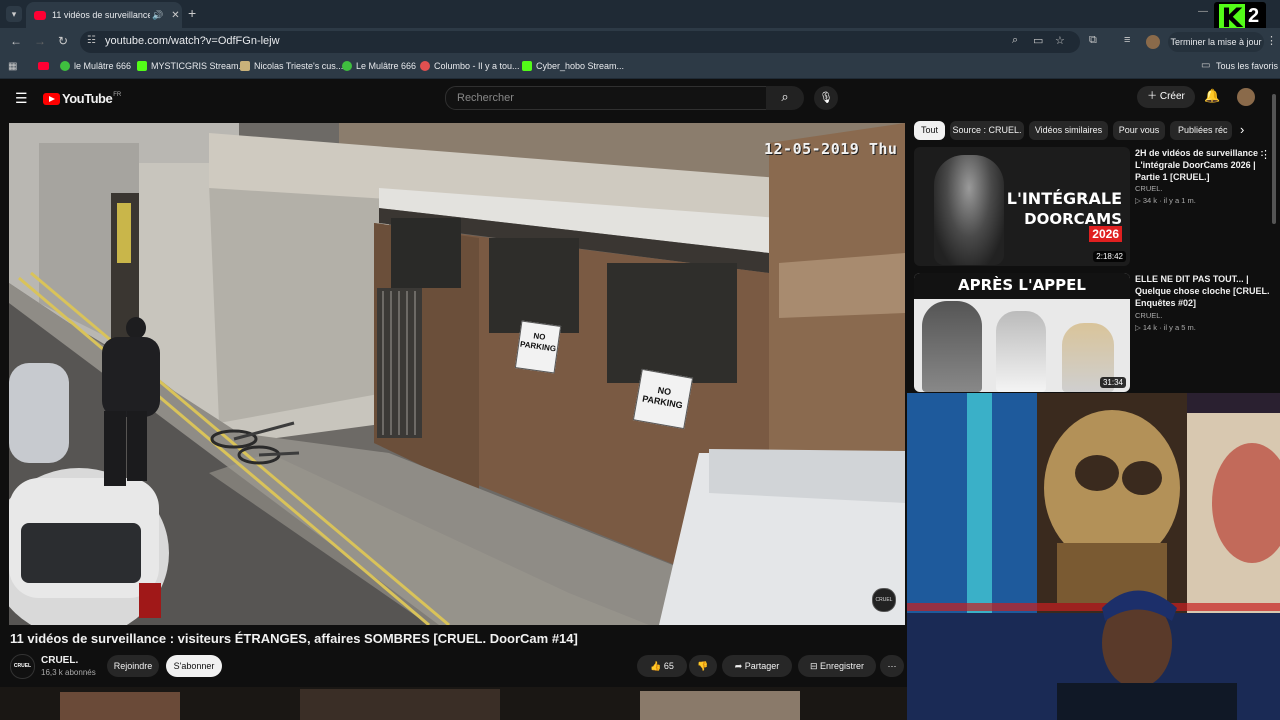  Describe the element at coordinates (192, 41) in the screenshot. I see `url-text: youtube.com/watch?v=OdfFGn-lejw` at that location.